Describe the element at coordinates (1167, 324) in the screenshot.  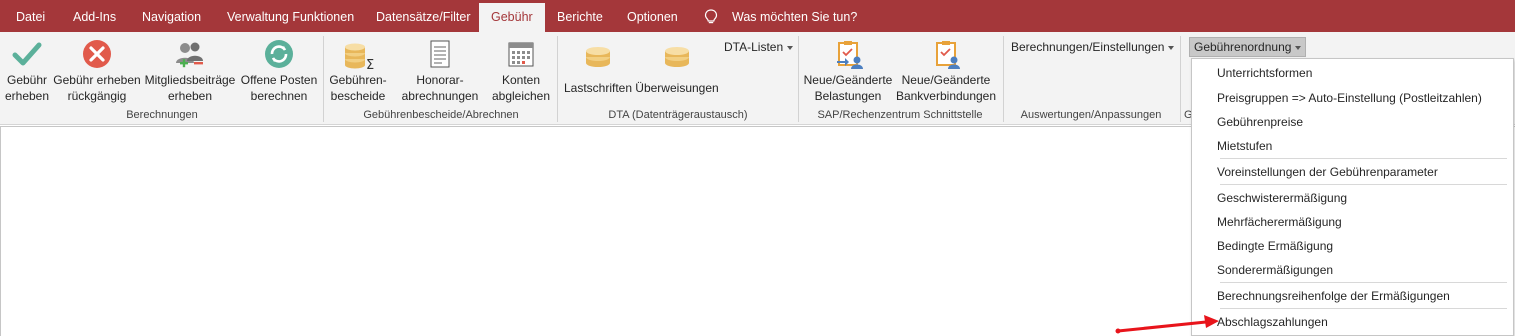
I see `annotation-arrow-icon` at that location.